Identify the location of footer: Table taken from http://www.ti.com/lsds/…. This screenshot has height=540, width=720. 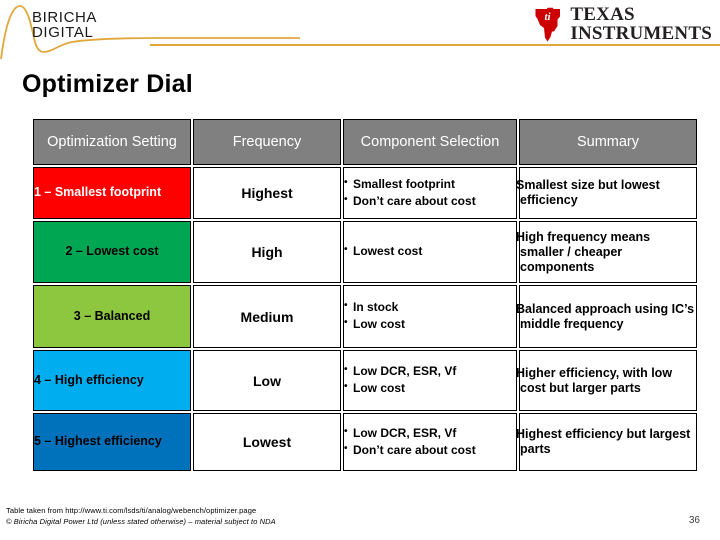
(241, 517).